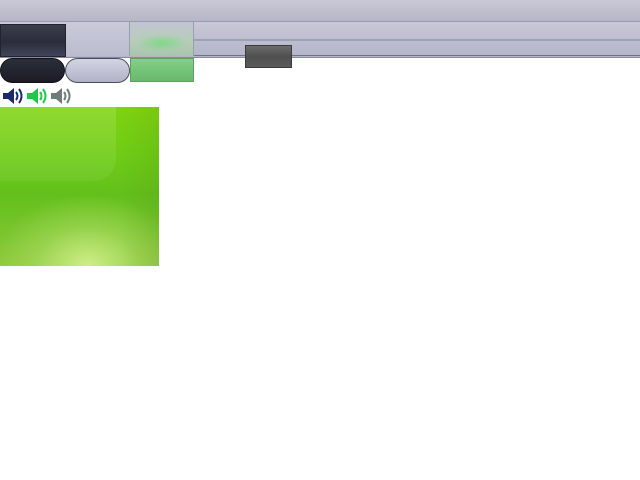 The height and width of the screenshot is (480, 640). I want to click on tab-bar, so click(320, 40).